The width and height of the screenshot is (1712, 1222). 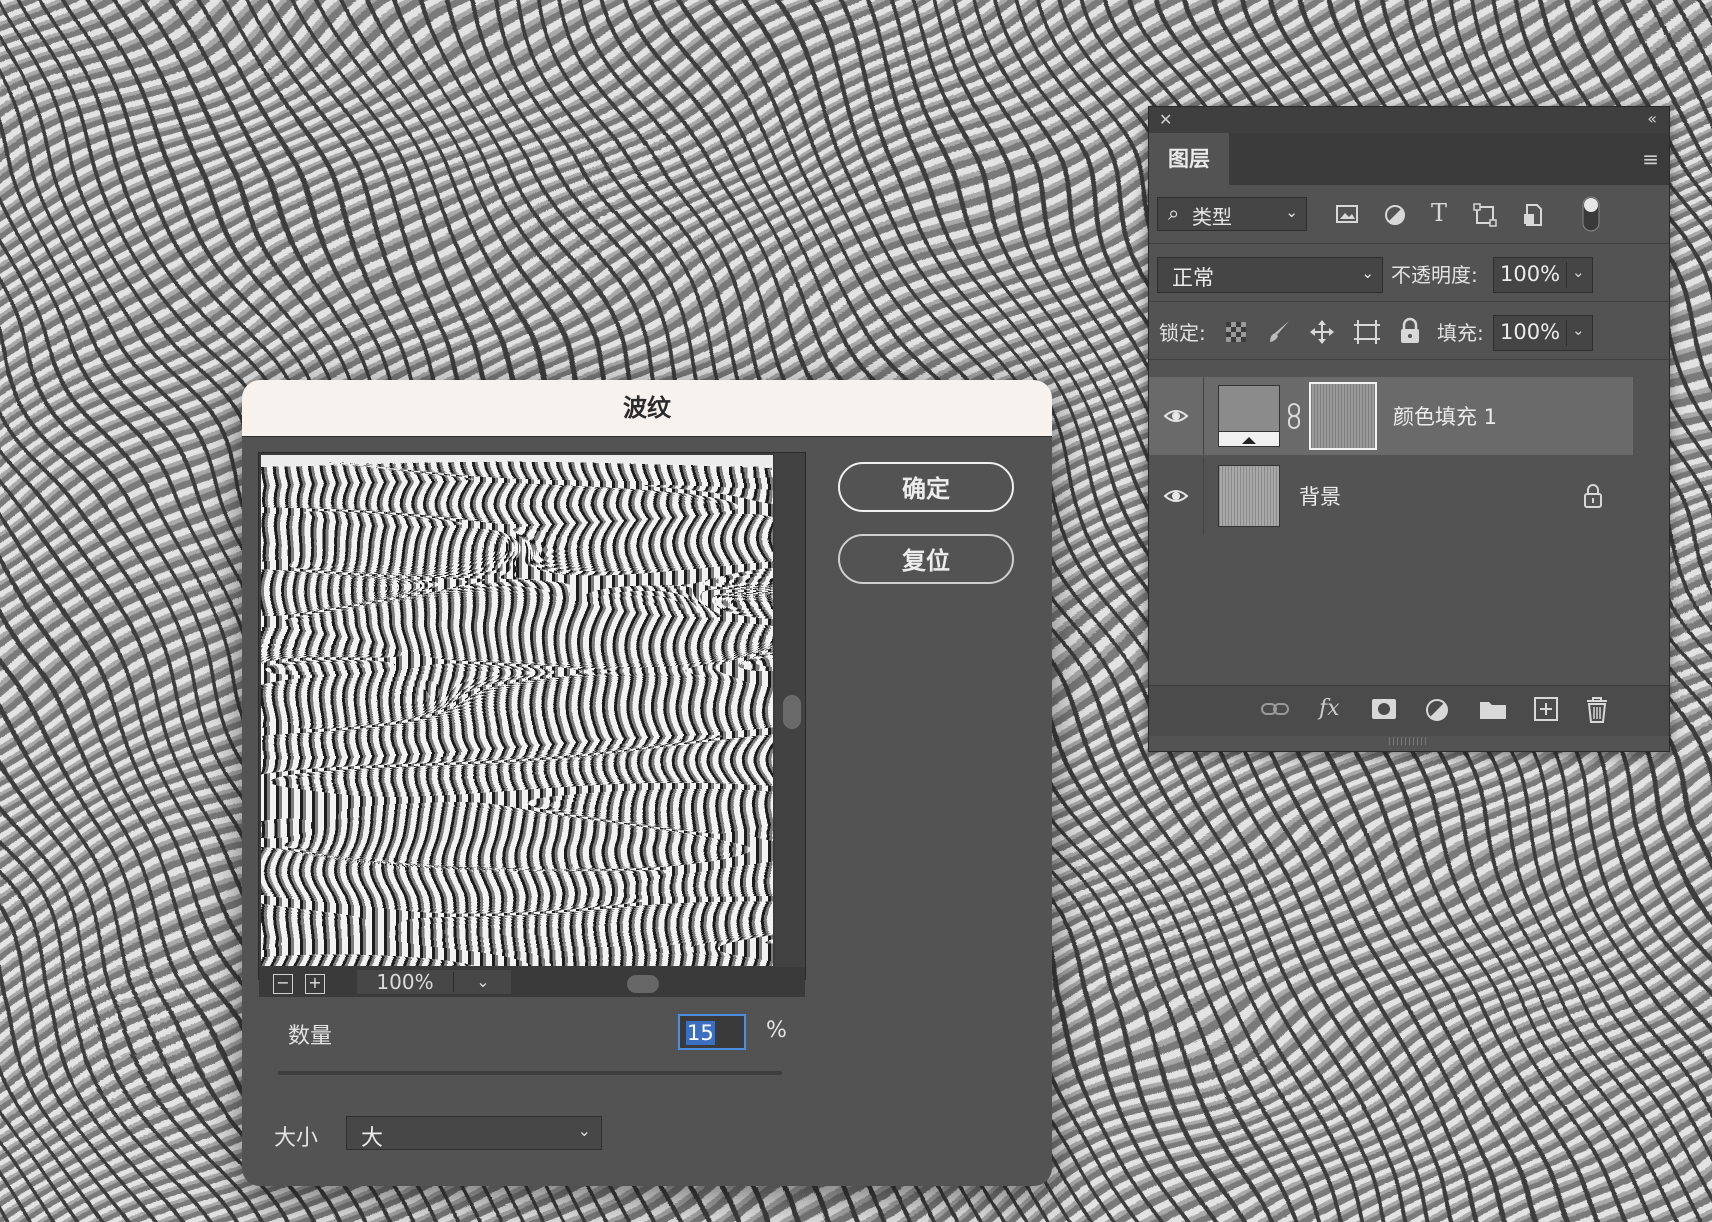 I want to click on opacity-label: 不透明度:, so click(x=1434, y=275).